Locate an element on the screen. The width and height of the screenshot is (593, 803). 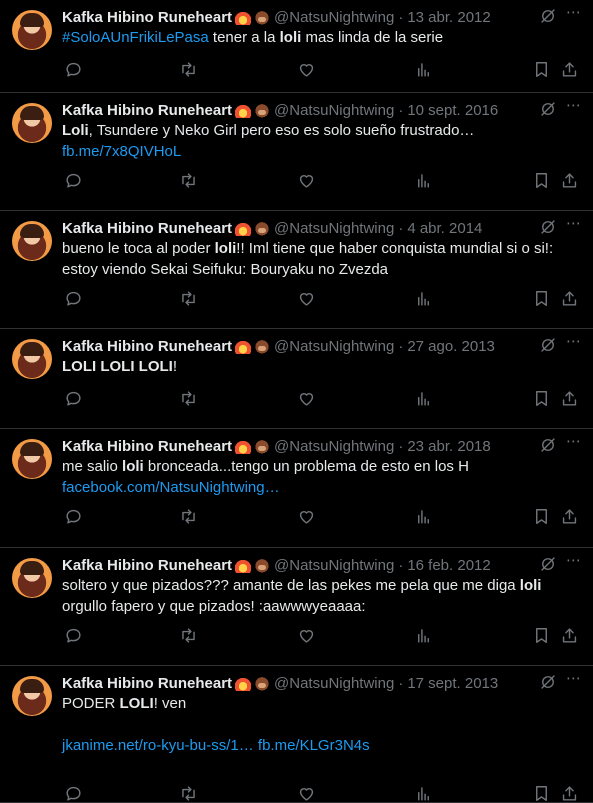
tweet-date: 4 abr. 2014 is located at coordinates (444, 228).